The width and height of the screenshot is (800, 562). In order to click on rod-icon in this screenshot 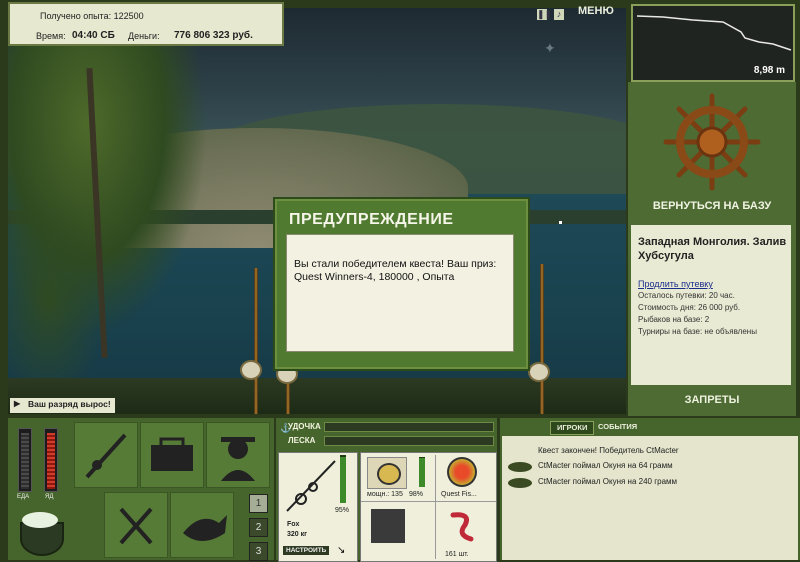, I will do `click(106, 456)`.